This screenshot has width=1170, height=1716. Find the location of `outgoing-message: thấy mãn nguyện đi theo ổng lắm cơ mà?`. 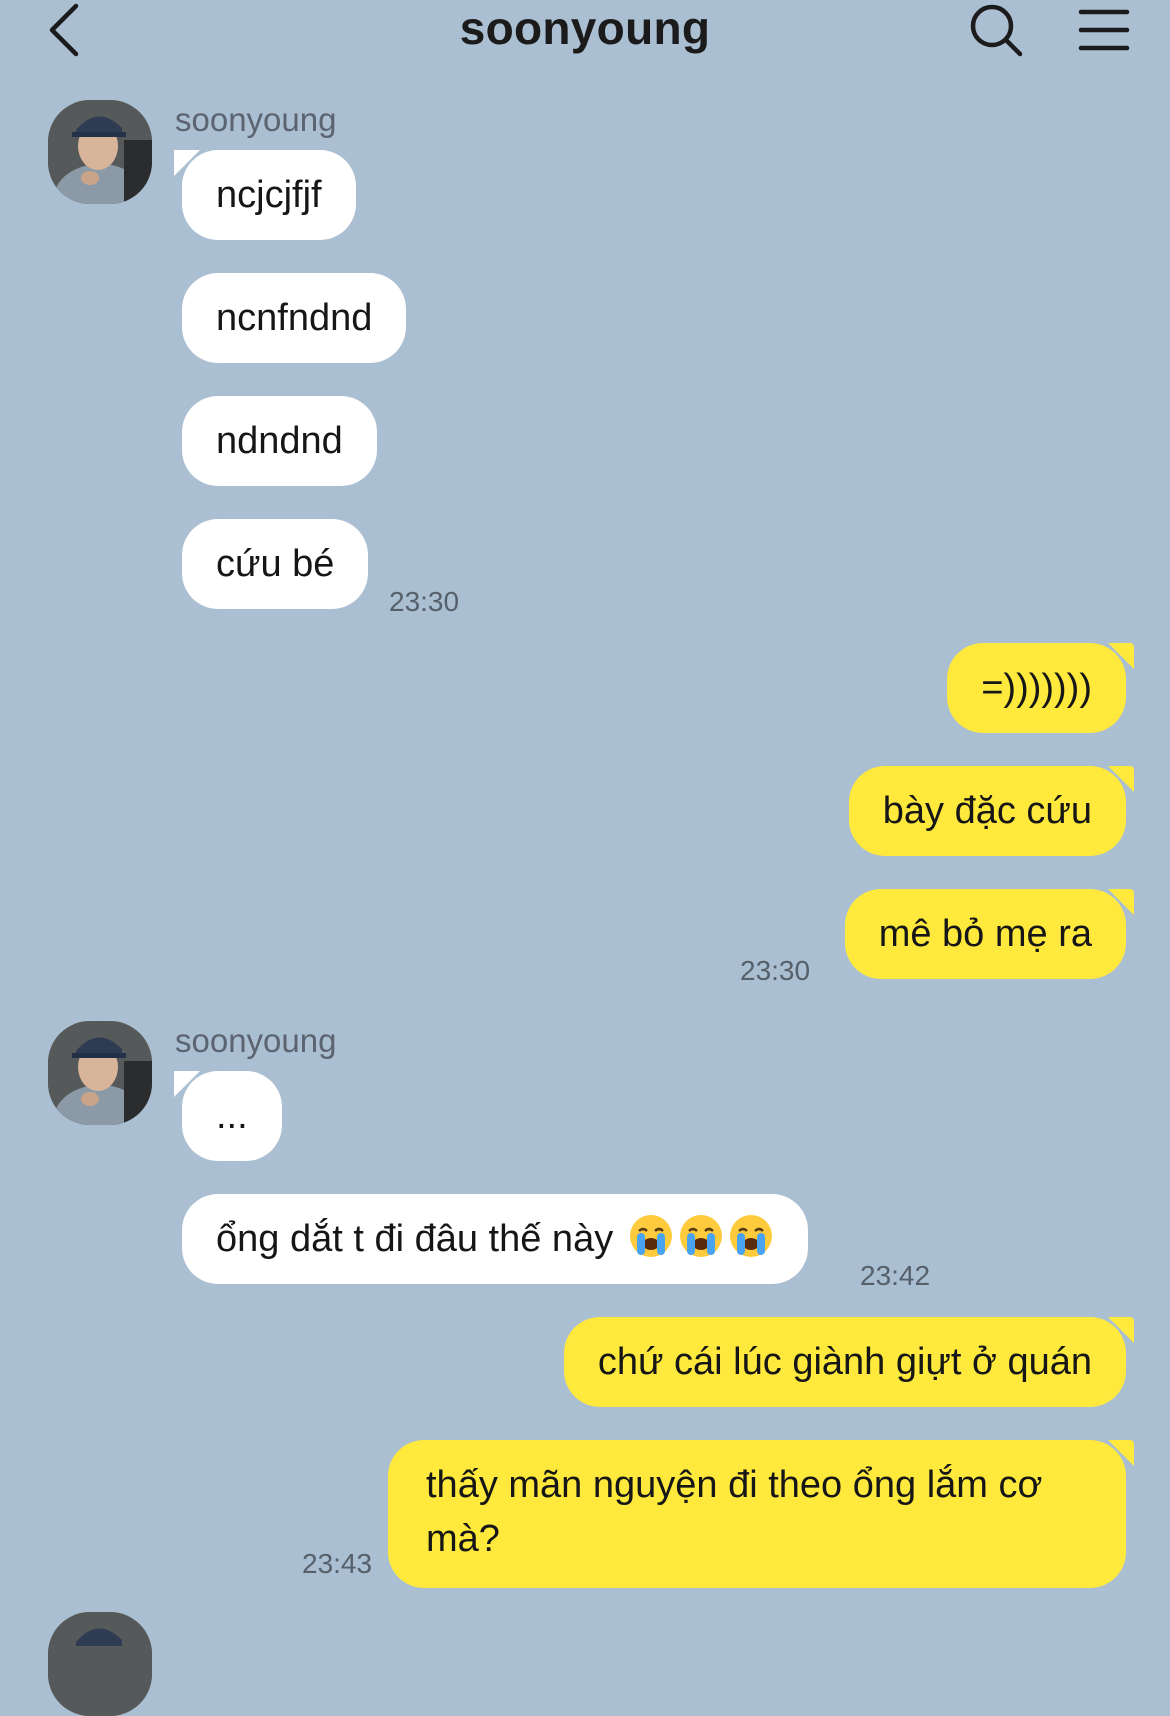

outgoing-message: thấy mãn nguyện đi theo ổng lắm cơ mà? is located at coordinates (761, 1514).